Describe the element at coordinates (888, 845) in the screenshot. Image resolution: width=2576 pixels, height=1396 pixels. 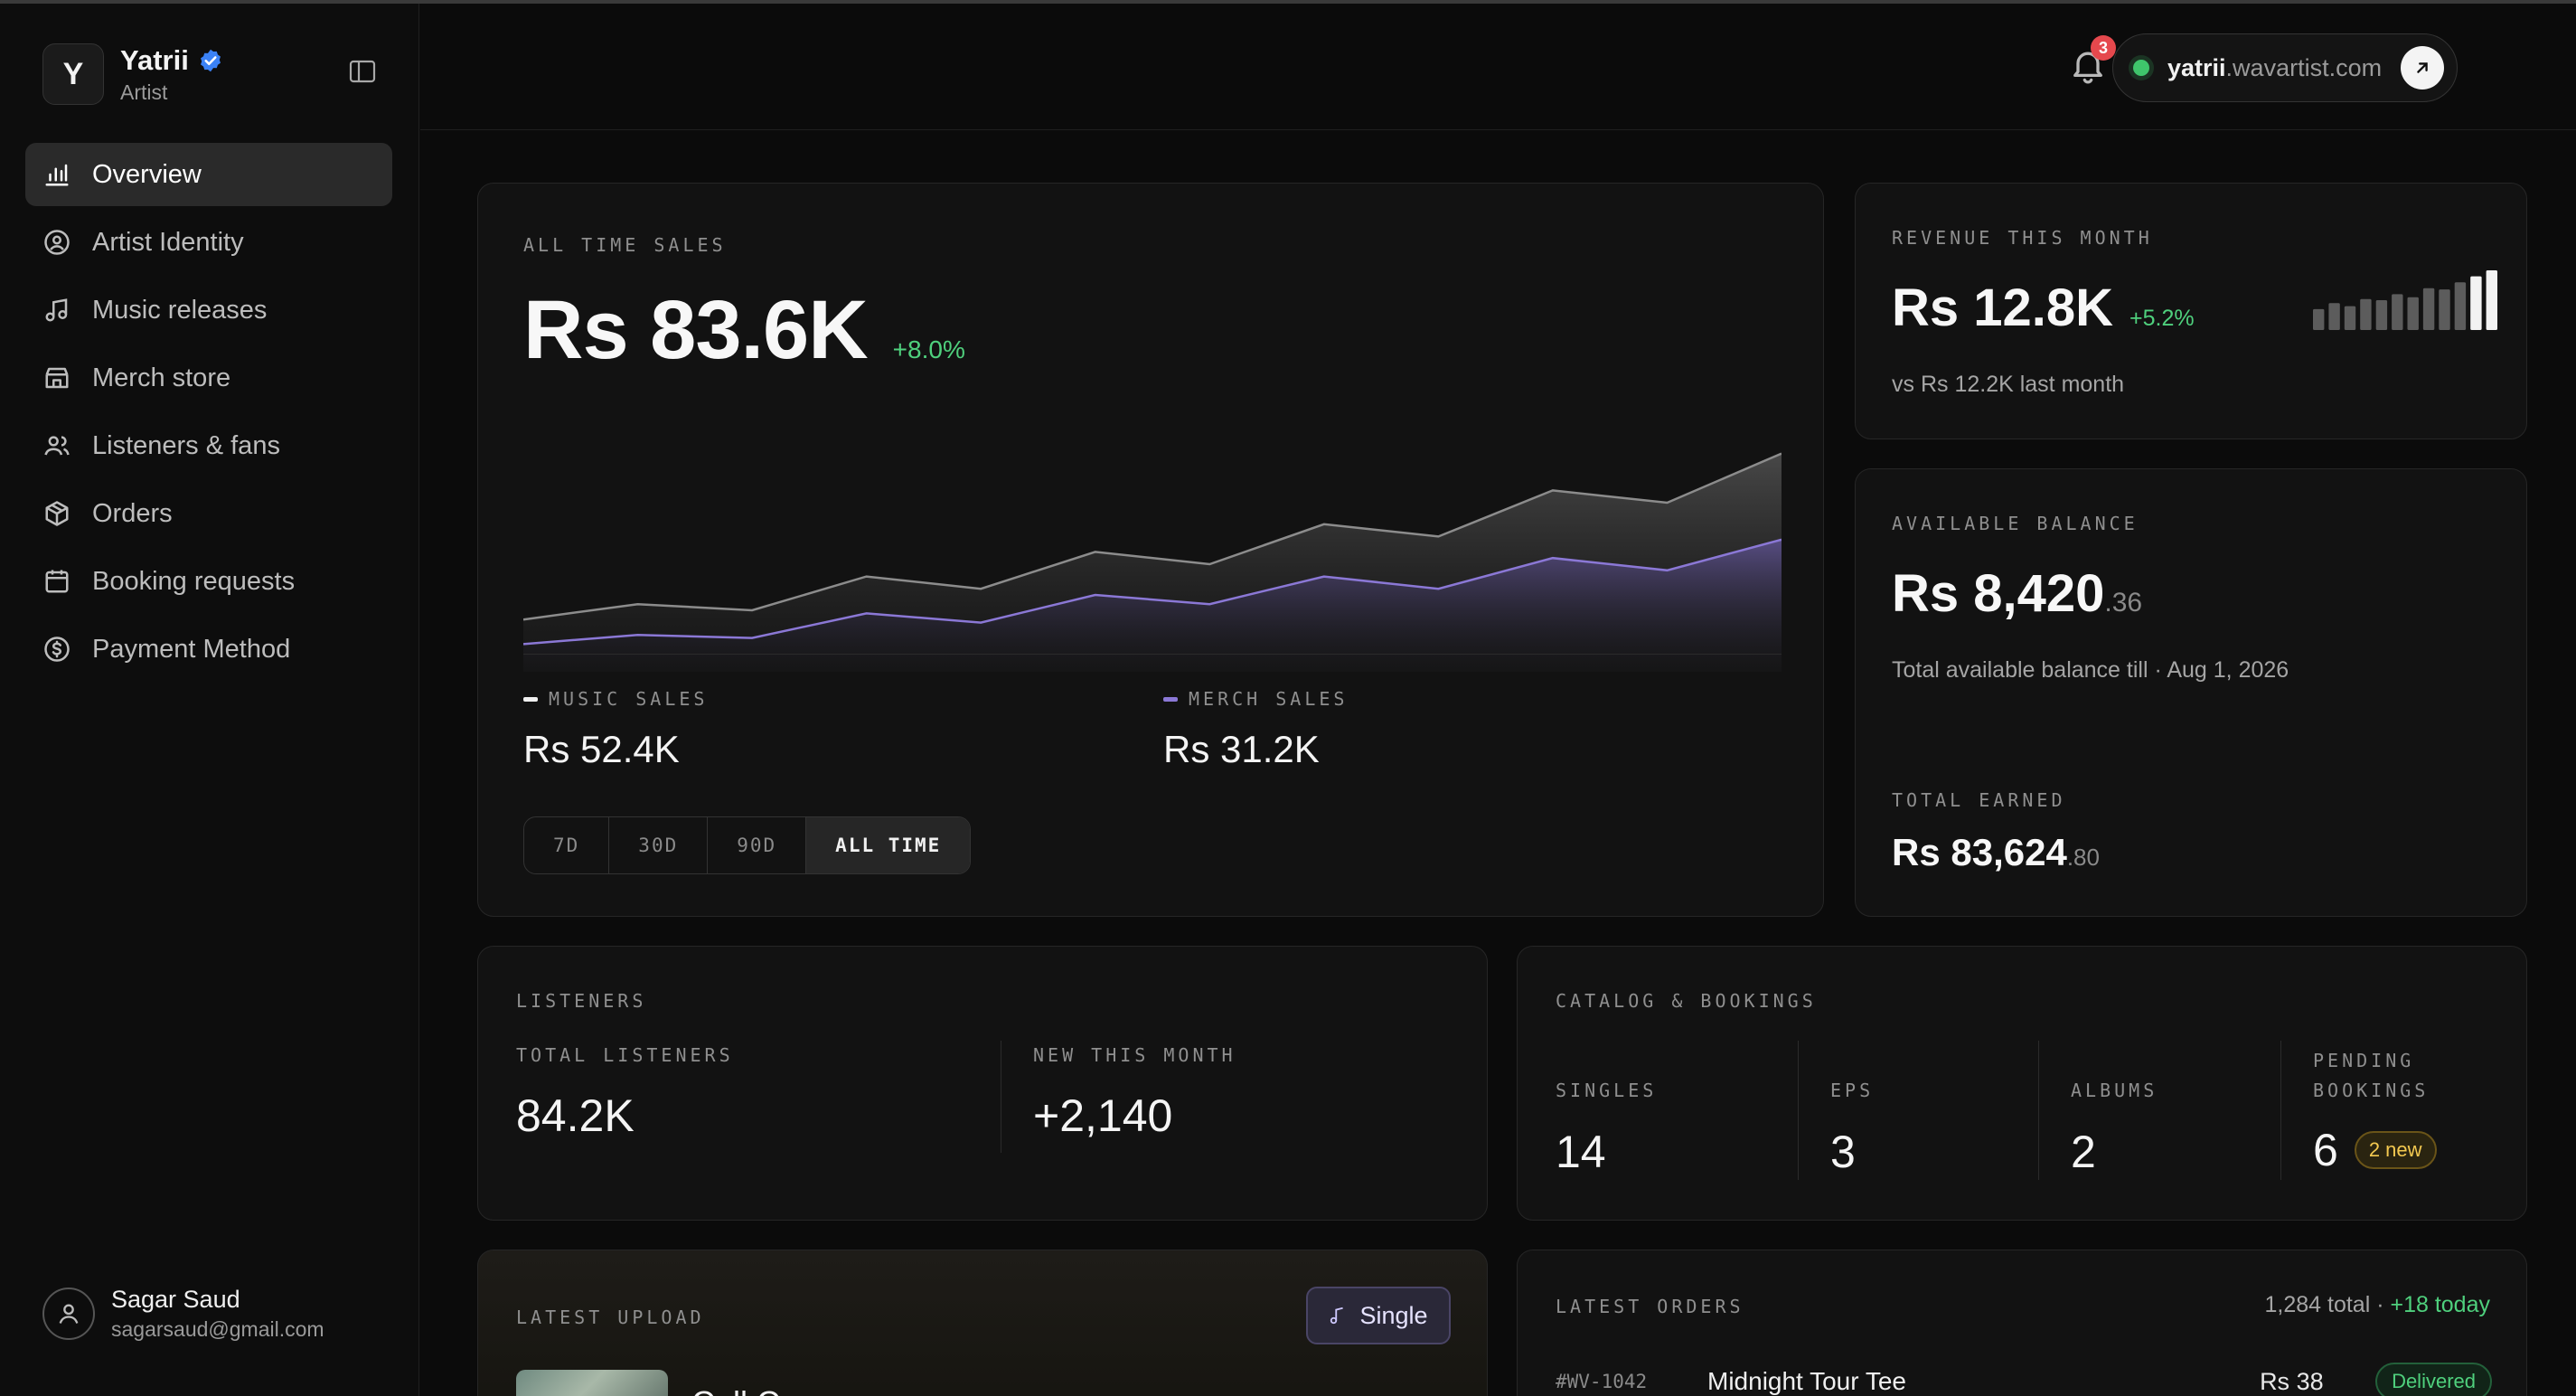
I see `range-all-time-button: ALL TIME` at that location.